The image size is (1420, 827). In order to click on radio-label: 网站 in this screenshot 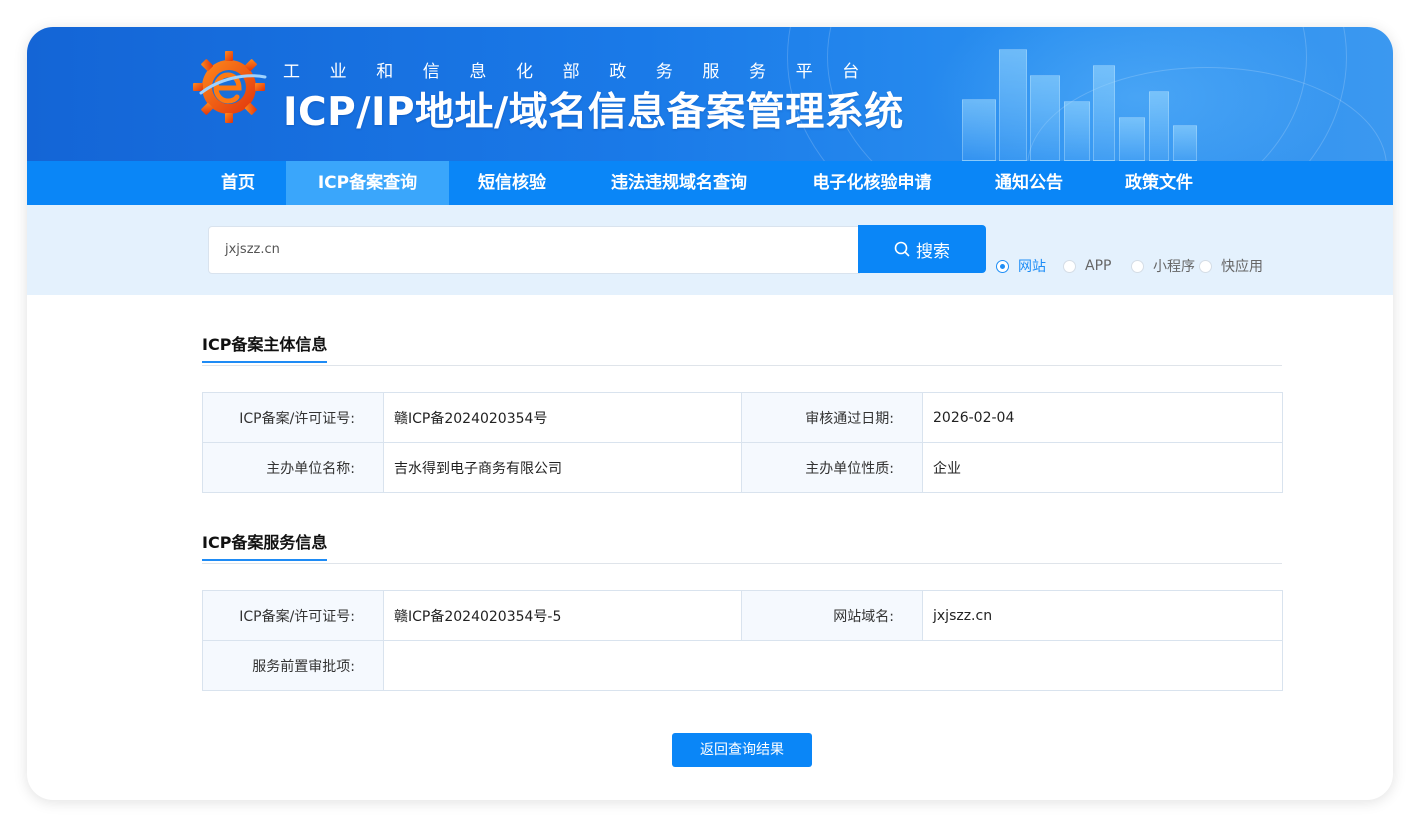, I will do `click(1032, 267)`.